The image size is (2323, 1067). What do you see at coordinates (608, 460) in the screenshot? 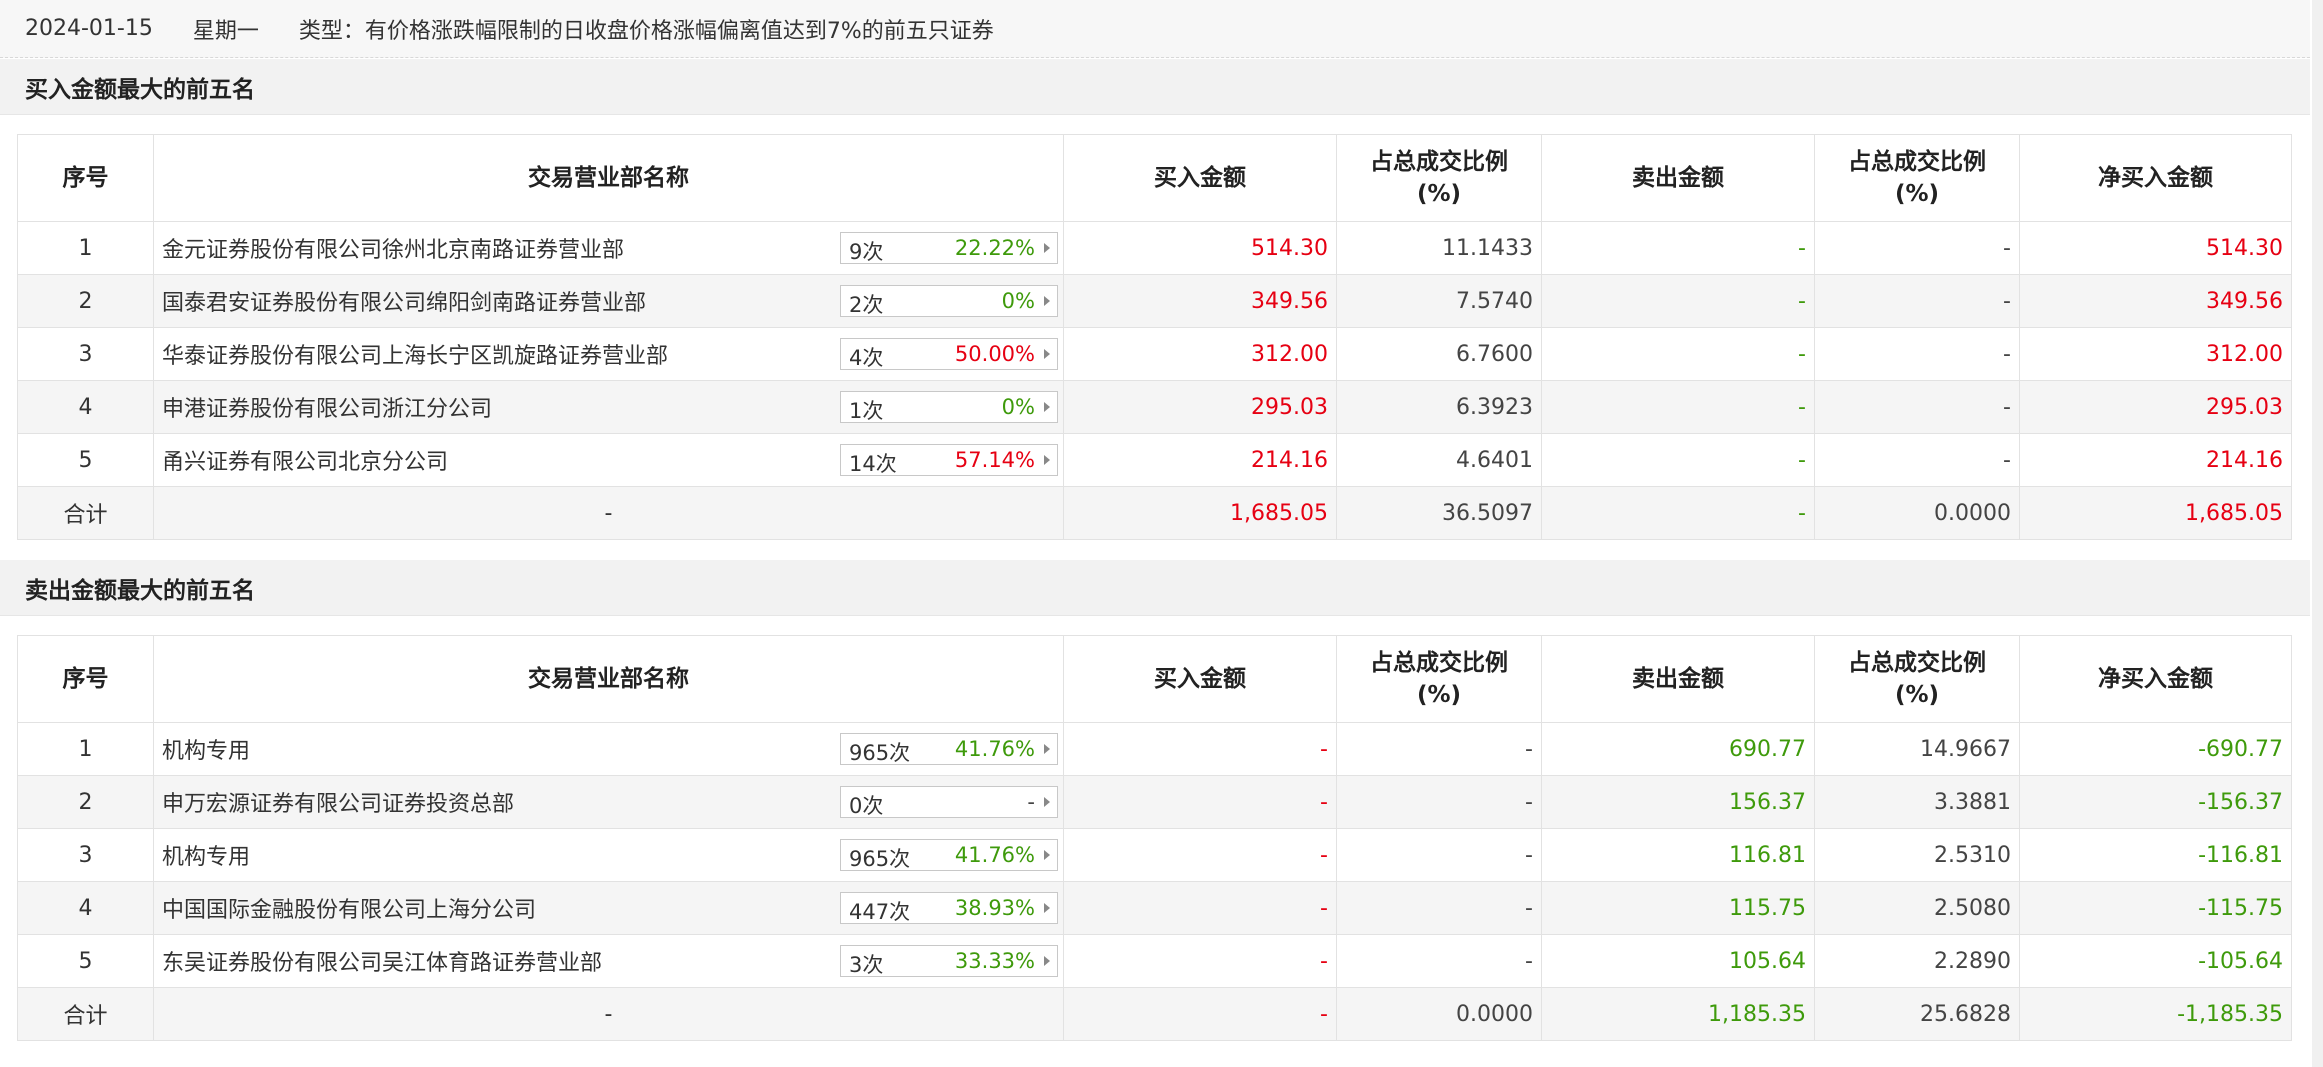
I see `broker-name-cell: 甬兴证券有限公司北京分公司 14次 57.14%` at bounding box center [608, 460].